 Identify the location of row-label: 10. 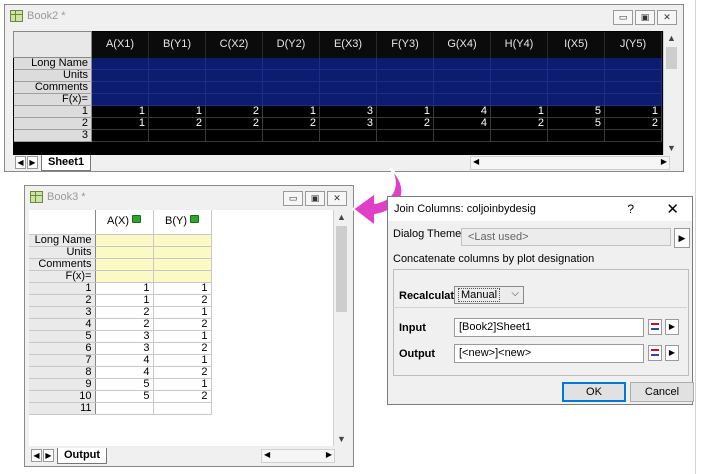
(62, 396).